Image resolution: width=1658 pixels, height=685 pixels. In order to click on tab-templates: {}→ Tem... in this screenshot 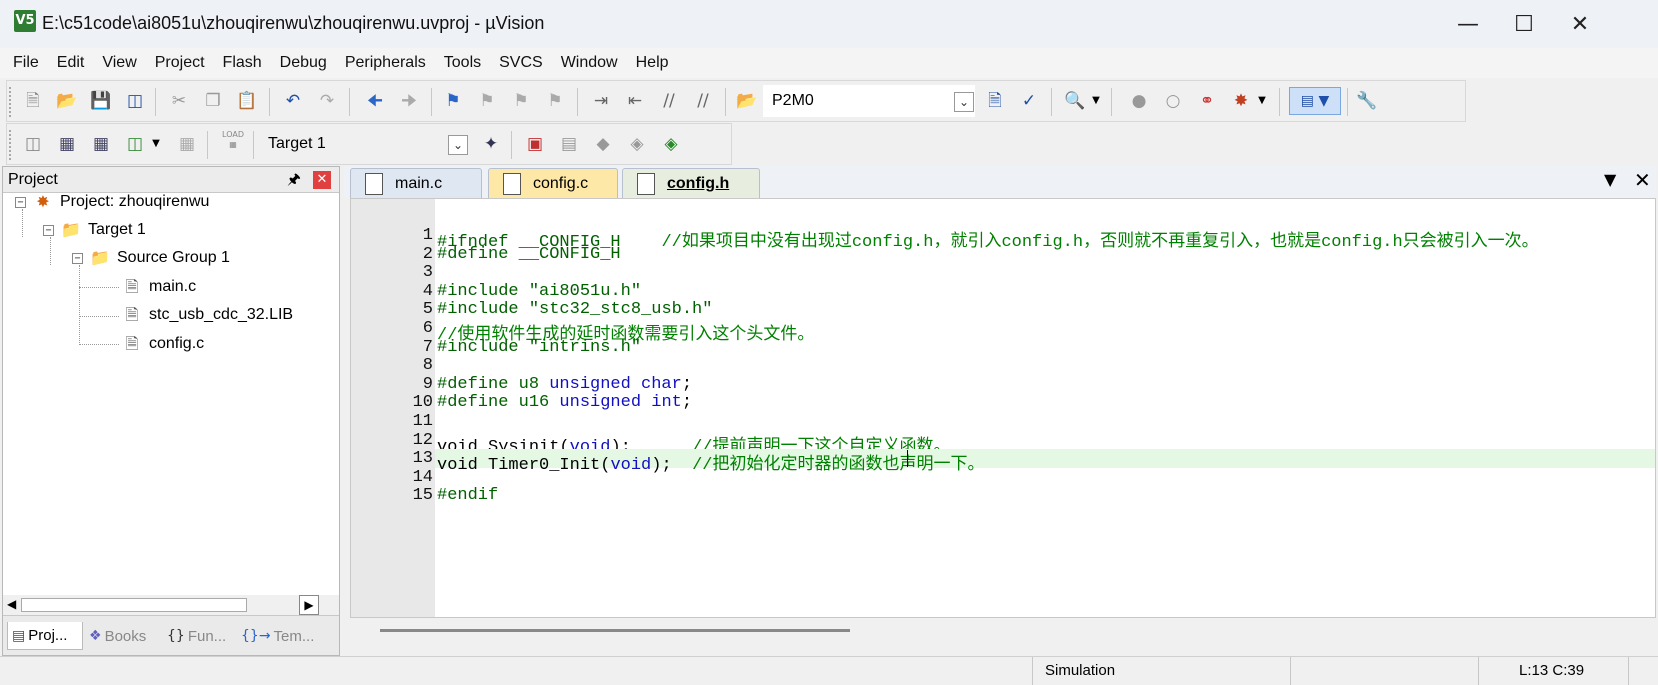, I will do `click(277, 636)`.